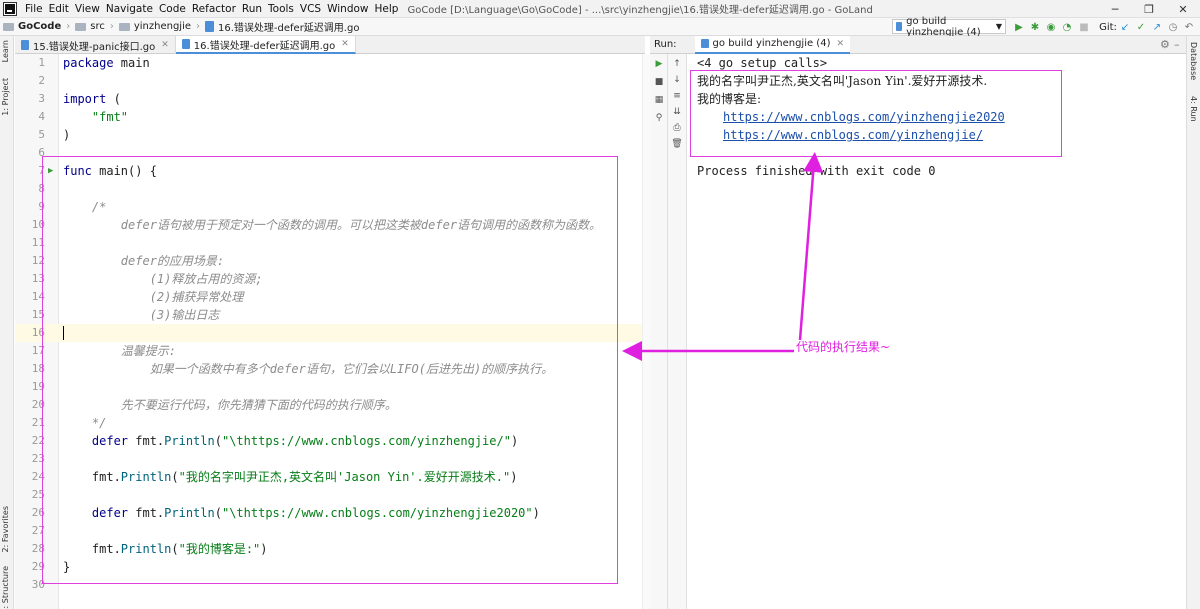  What do you see at coordinates (38, 494) in the screenshot?
I see `line-number: 25` at bounding box center [38, 494].